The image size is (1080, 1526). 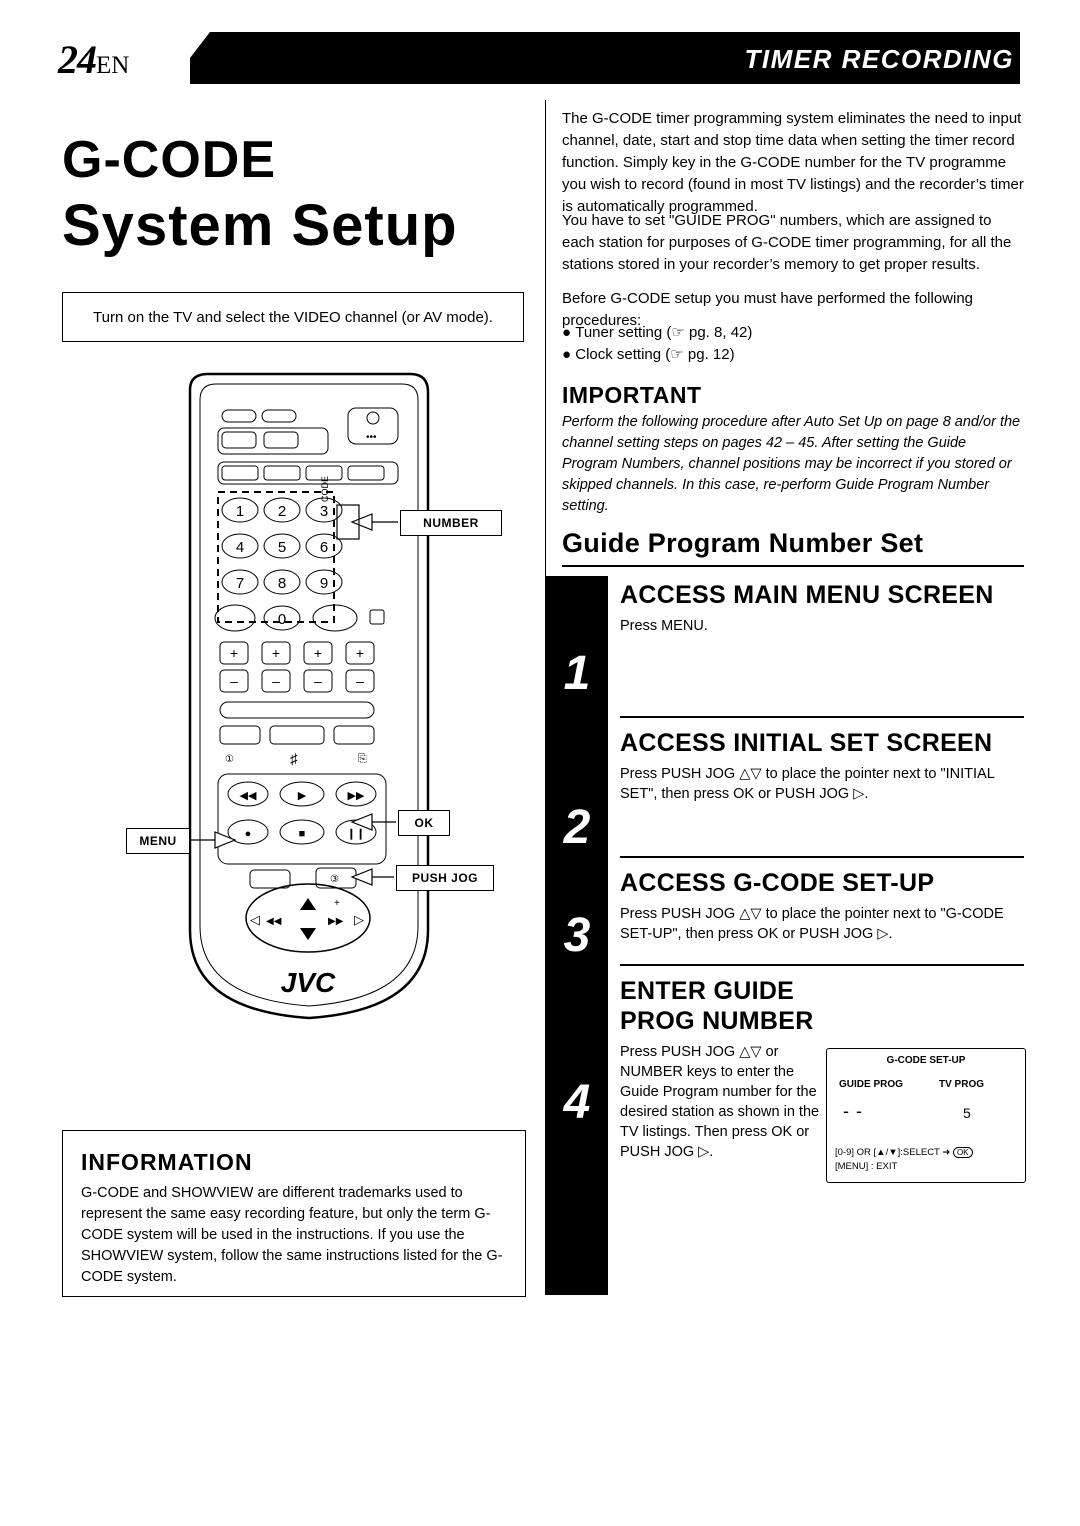 I want to click on svg-text: 1, so click(x=240, y=511).